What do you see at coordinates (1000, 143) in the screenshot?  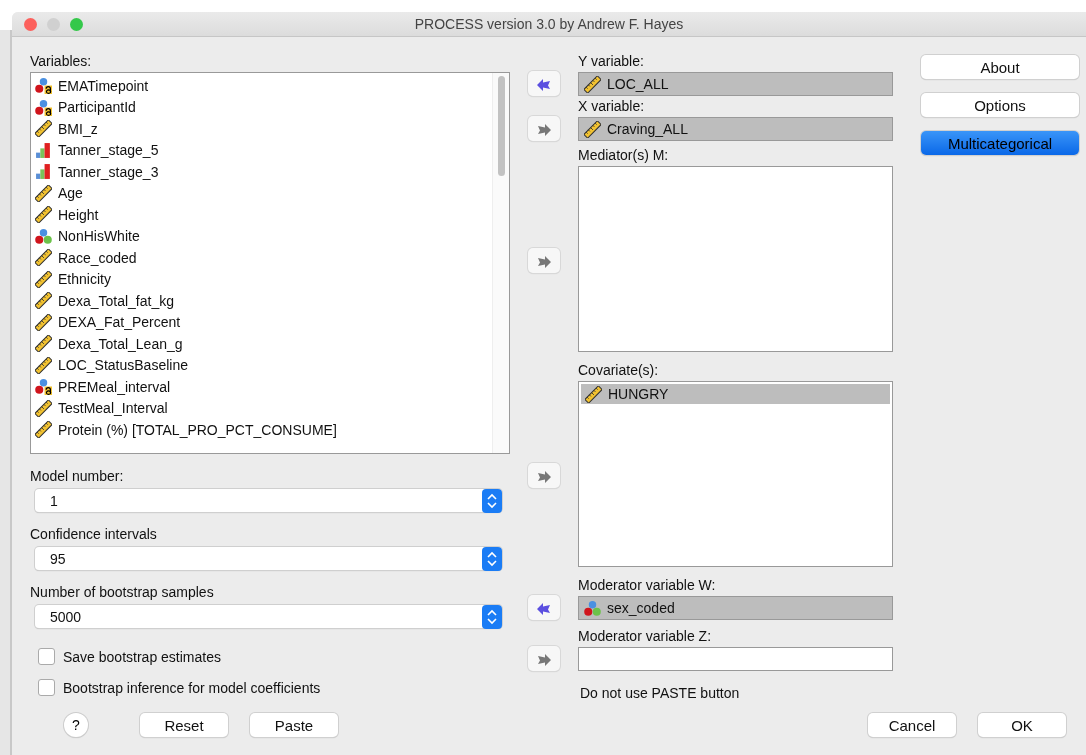 I see `side-button: Multicategorical` at bounding box center [1000, 143].